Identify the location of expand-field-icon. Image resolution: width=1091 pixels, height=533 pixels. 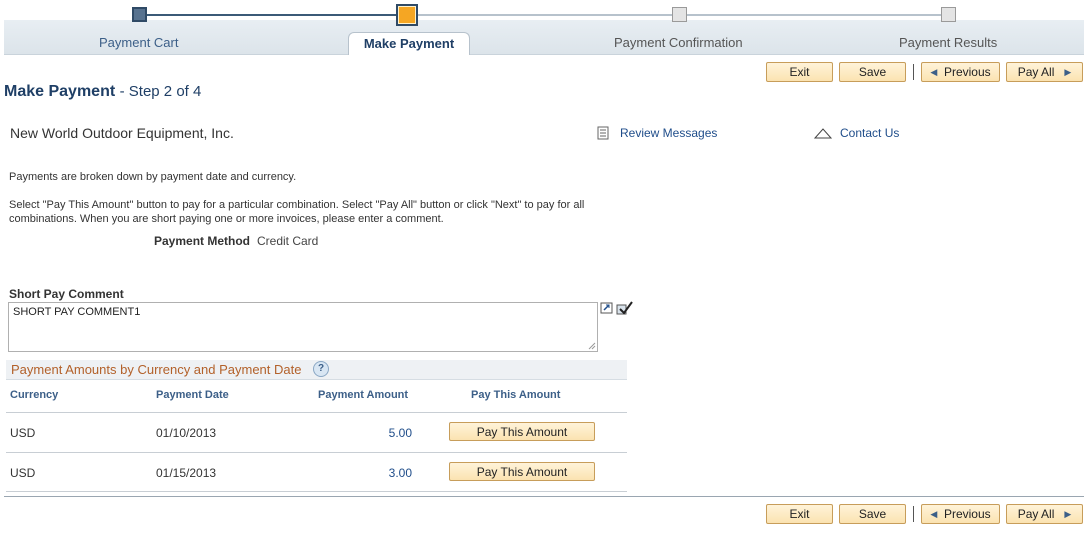
(607, 308).